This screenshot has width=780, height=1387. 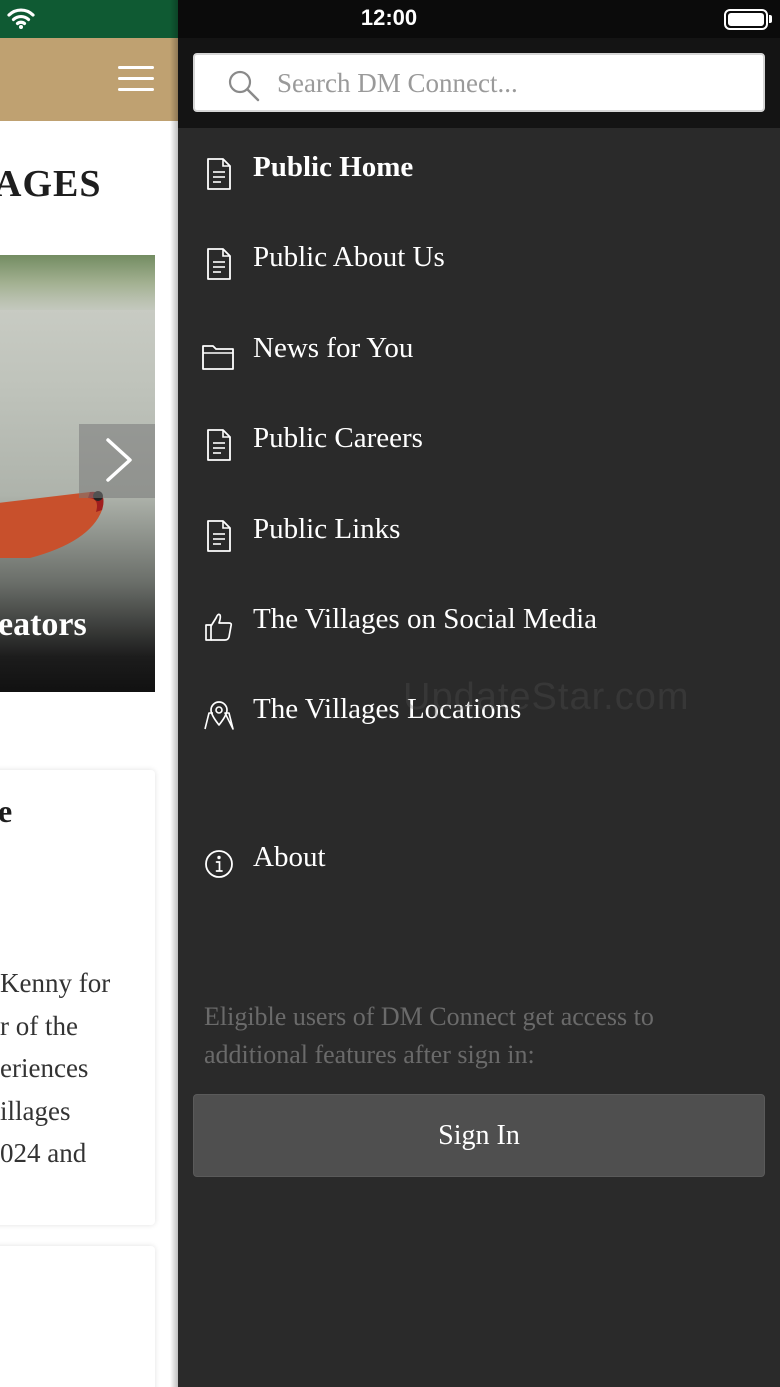 I want to click on info-icon, so click(x=219, y=864).